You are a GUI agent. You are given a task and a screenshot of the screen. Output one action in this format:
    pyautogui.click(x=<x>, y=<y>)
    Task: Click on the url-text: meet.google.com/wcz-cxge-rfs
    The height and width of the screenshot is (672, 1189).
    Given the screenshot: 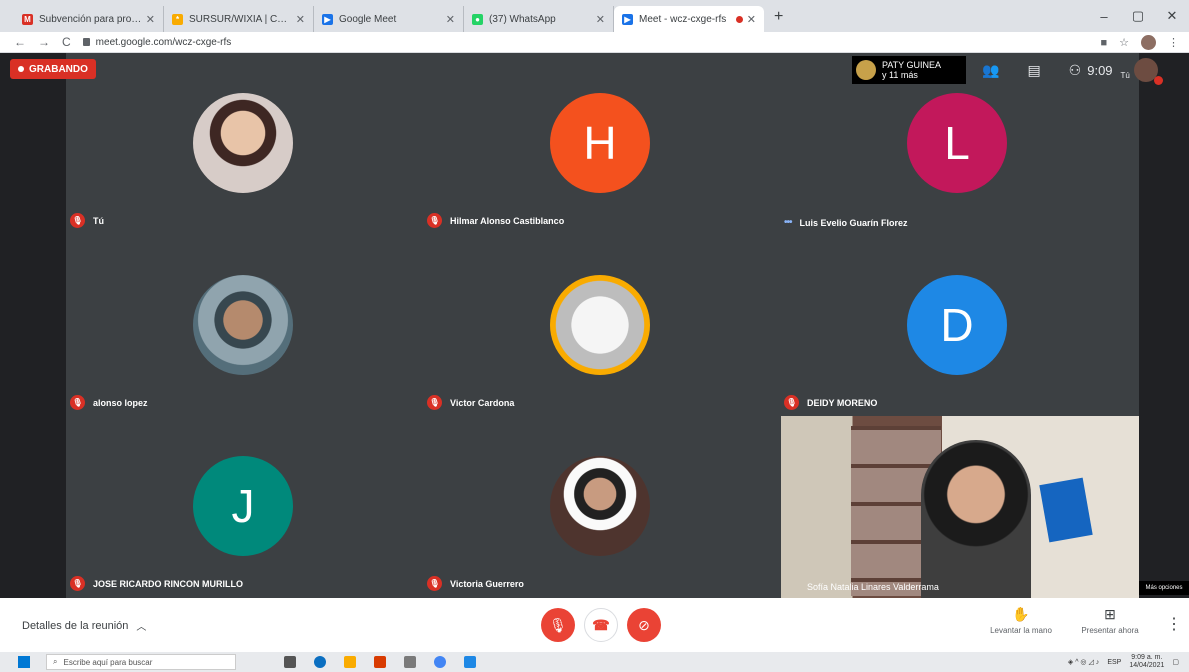 What is the action you would take?
    pyautogui.click(x=163, y=42)
    